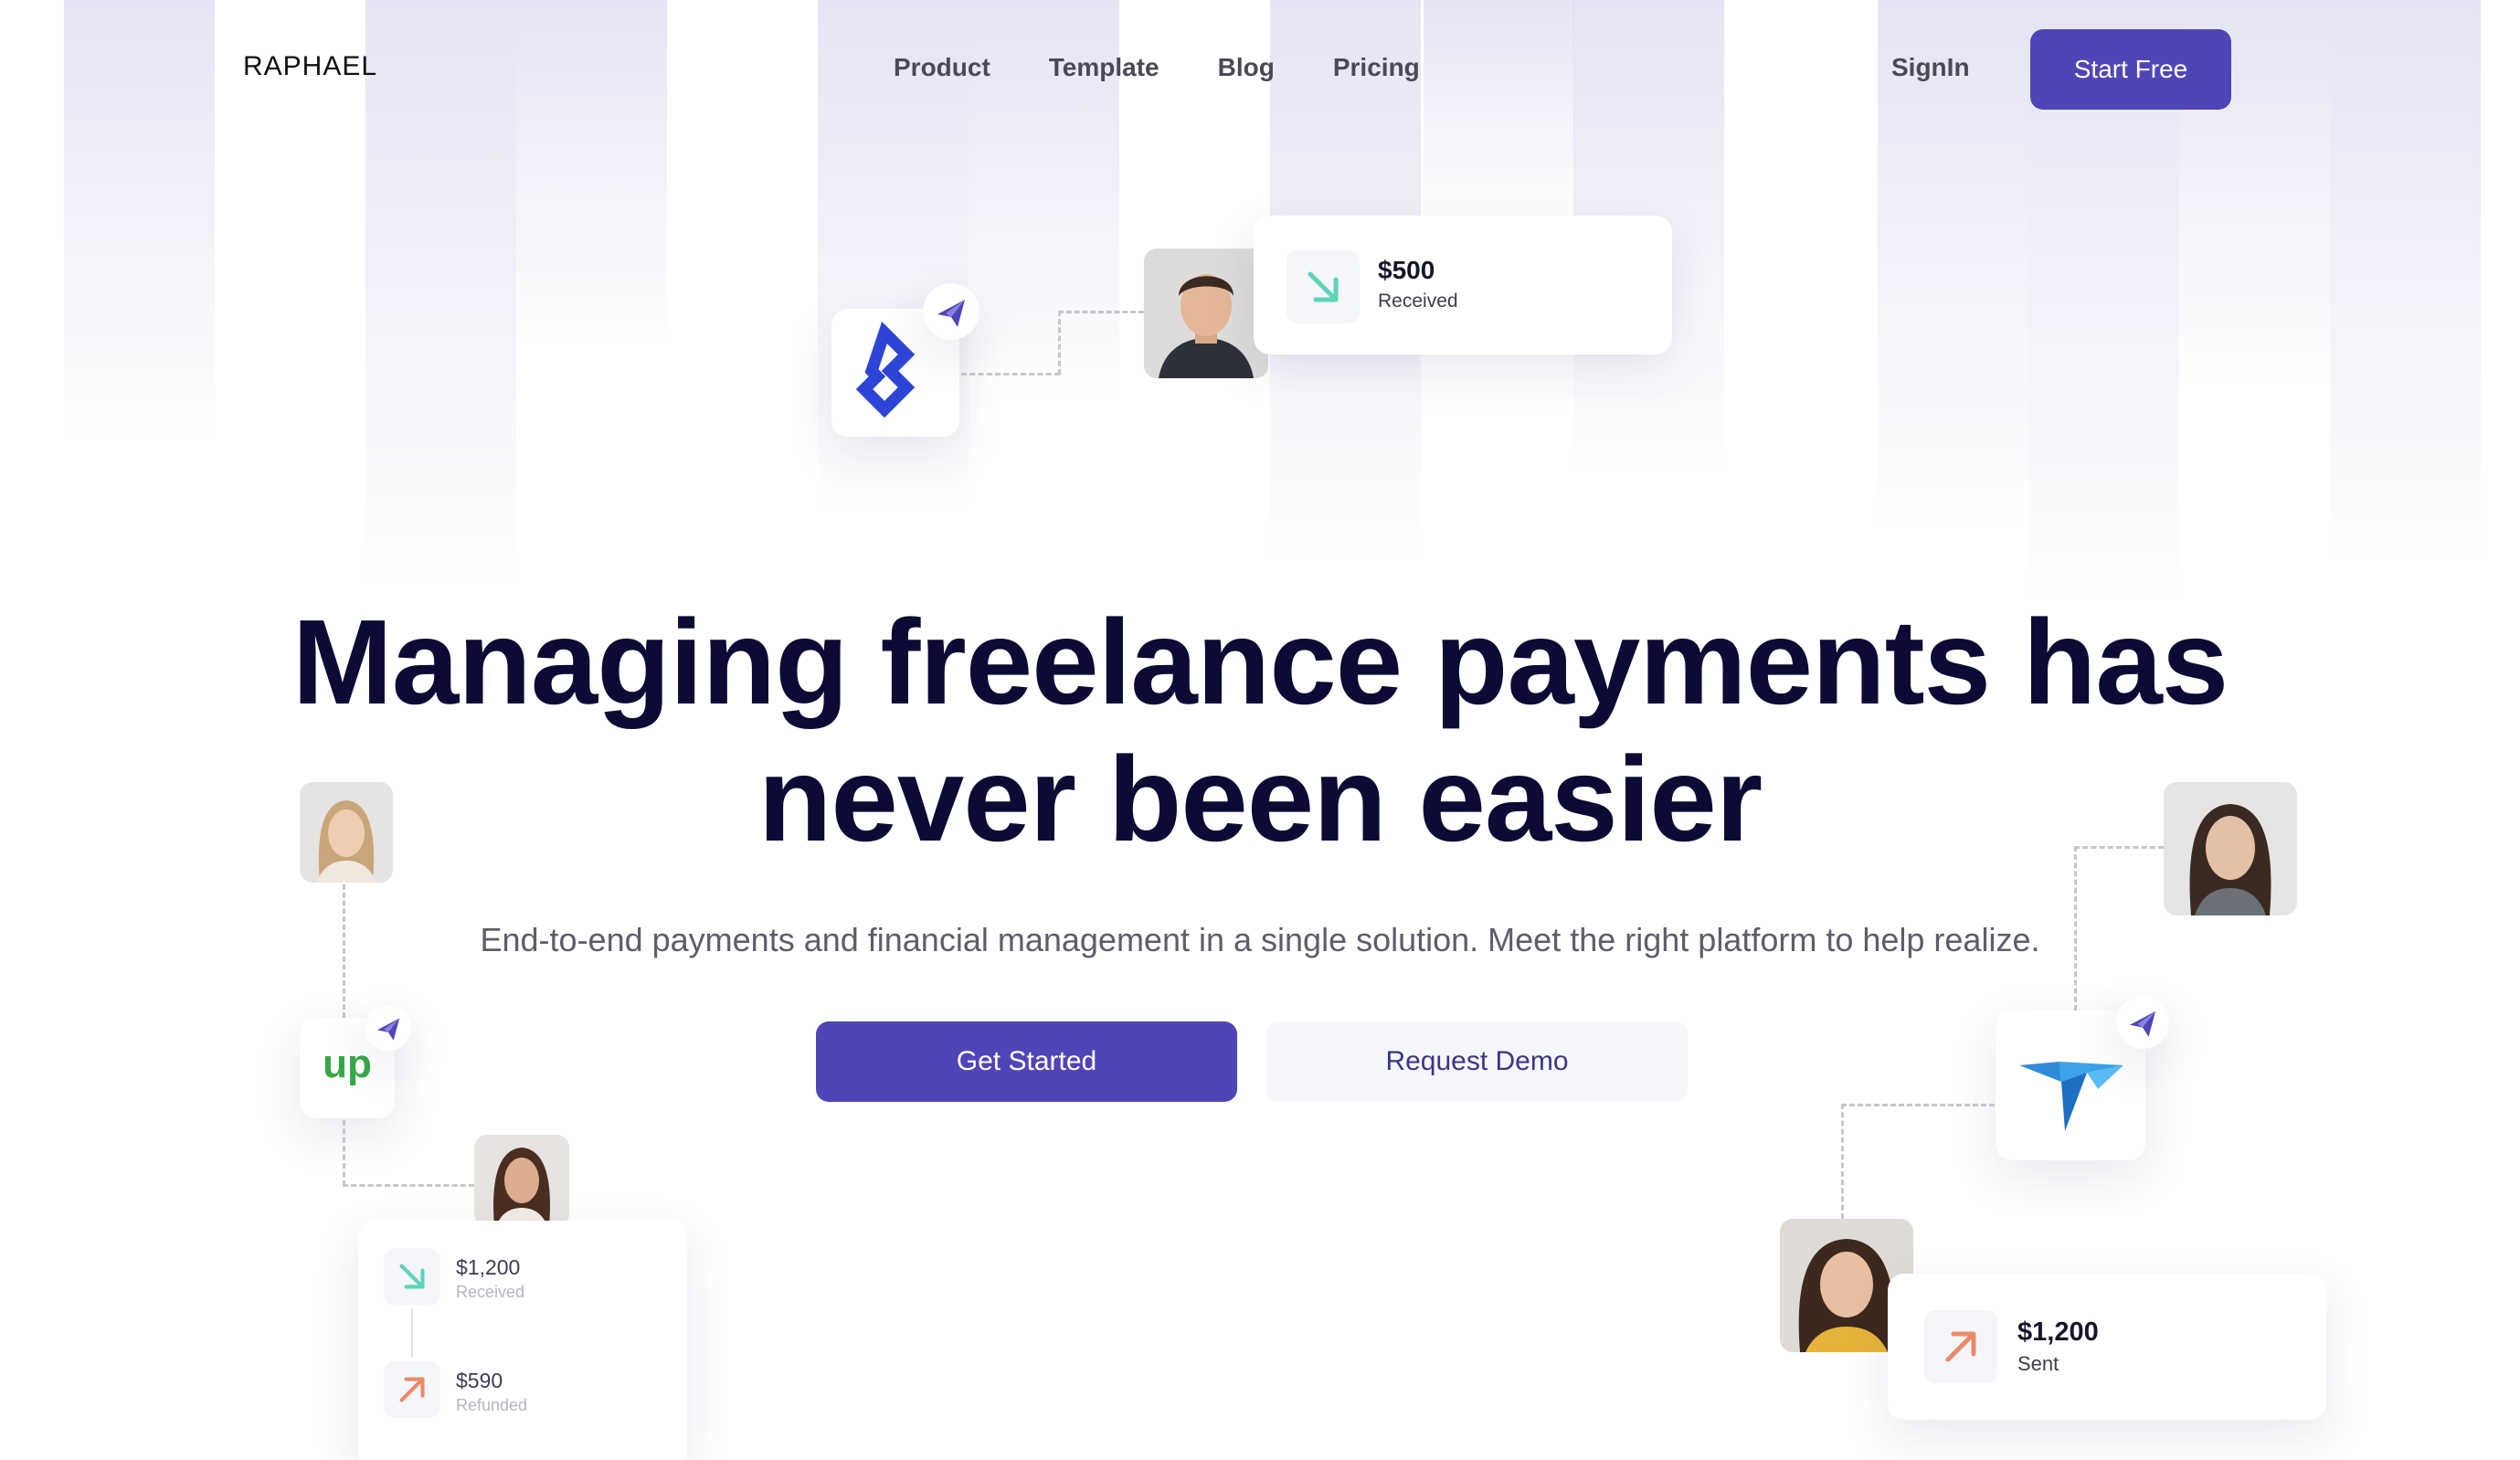  Describe the element at coordinates (522, 1340) in the screenshot. I see `transactions-card-left: $1,200 Received $590 Refunded` at that location.